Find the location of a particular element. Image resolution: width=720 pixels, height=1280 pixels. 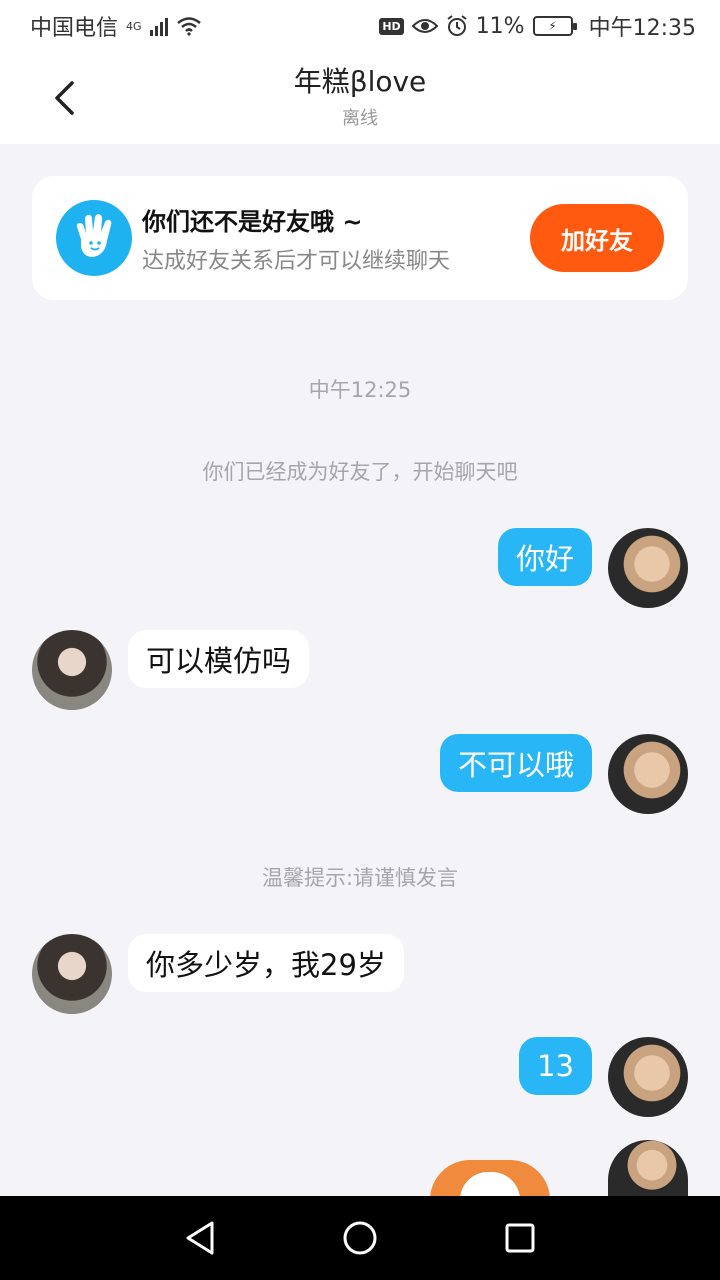

network-type: 4G is located at coordinates (134, 26).